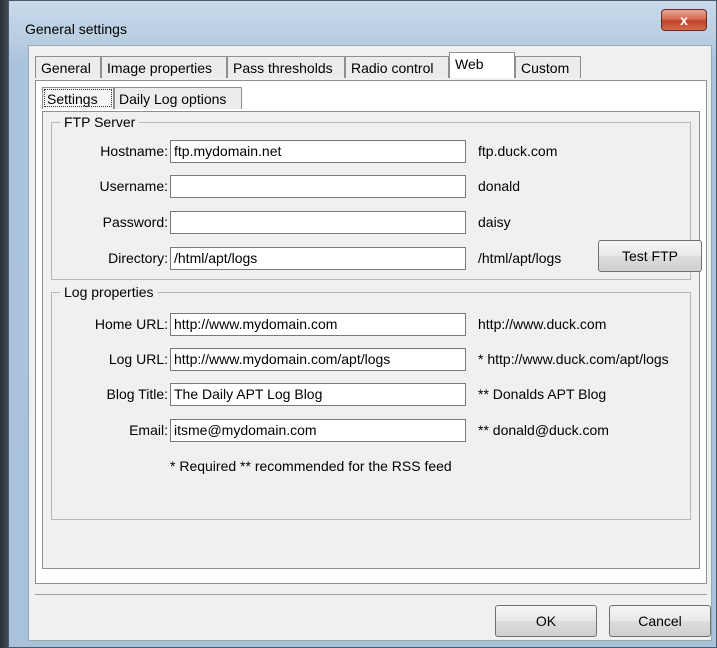 The width and height of the screenshot is (717, 648). What do you see at coordinates (138, 359) in the screenshot?
I see `log-url-label: Log URL:` at bounding box center [138, 359].